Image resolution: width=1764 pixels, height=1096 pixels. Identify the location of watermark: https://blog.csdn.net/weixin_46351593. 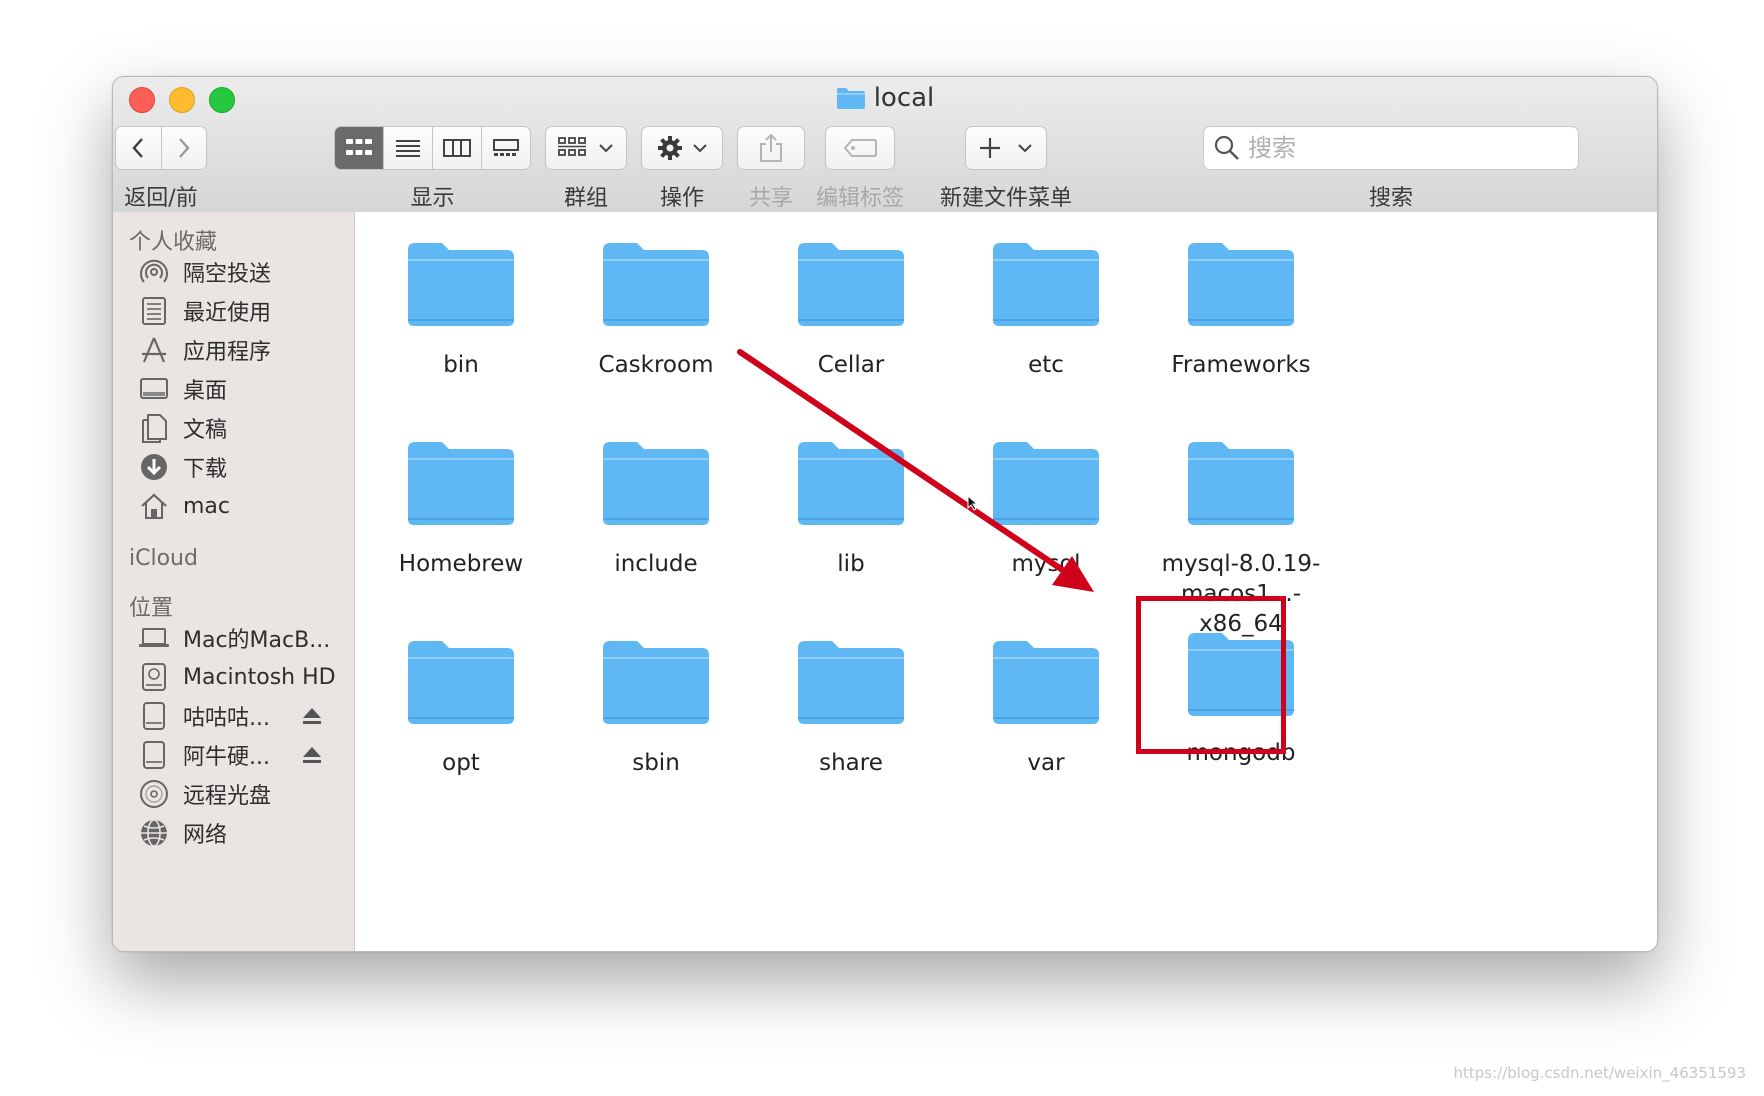
(1599, 1073).